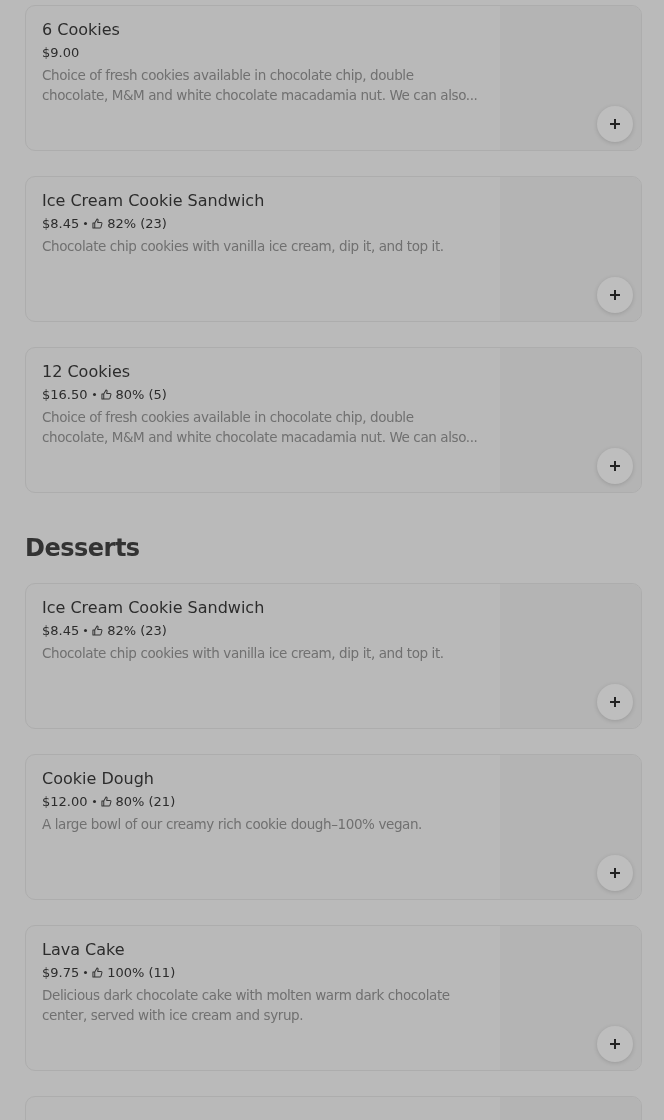 The height and width of the screenshot is (1120, 664). Describe the element at coordinates (141, 972) in the screenshot. I see `item-rating: 100% (11)` at that location.